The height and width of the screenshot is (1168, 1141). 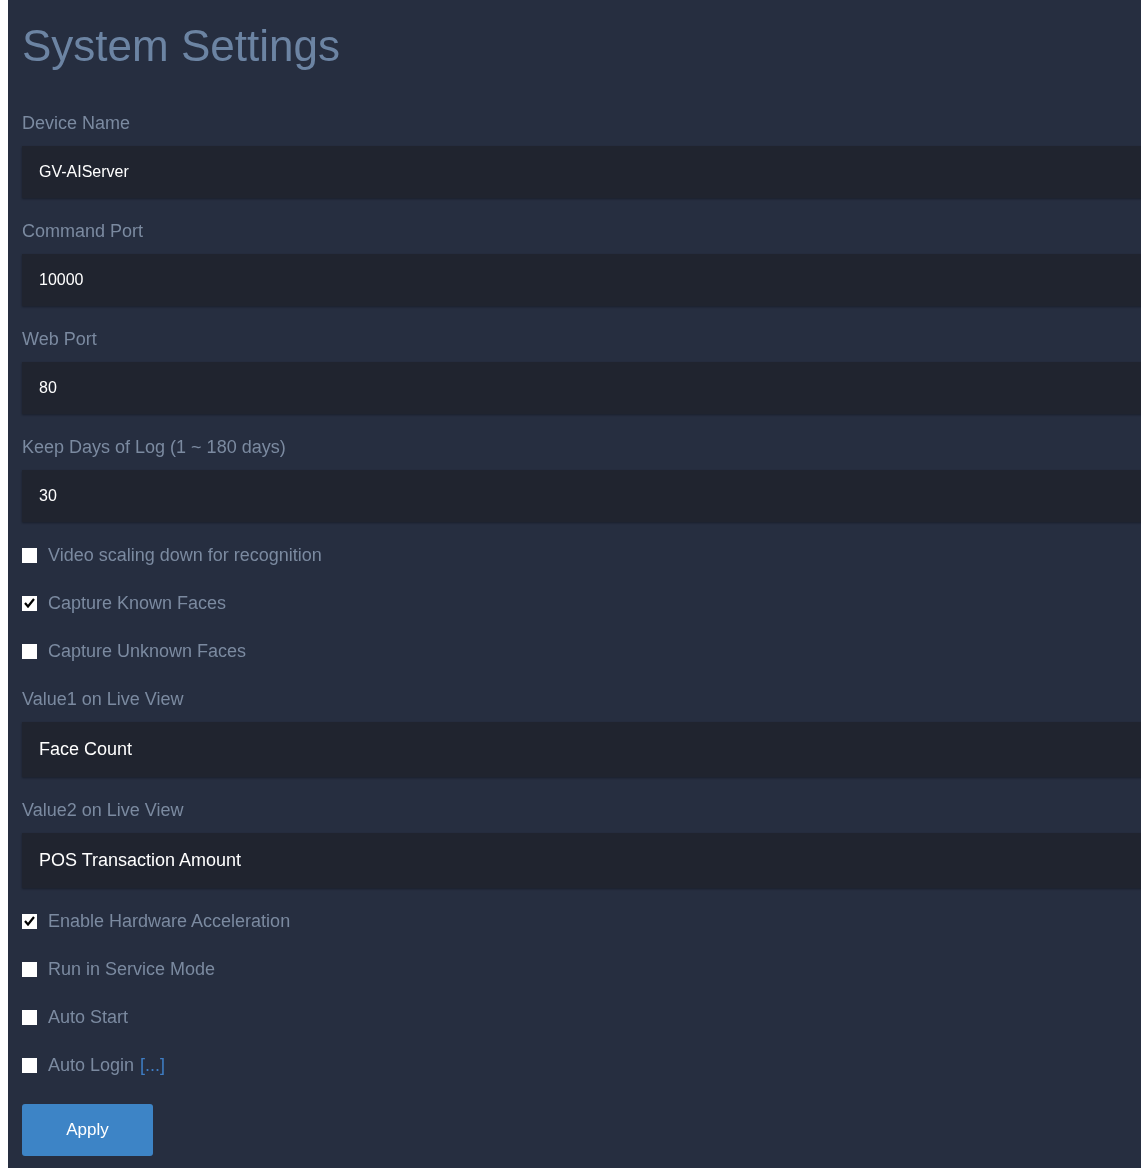 I want to click on field-label: Web Port, so click(x=60, y=339).